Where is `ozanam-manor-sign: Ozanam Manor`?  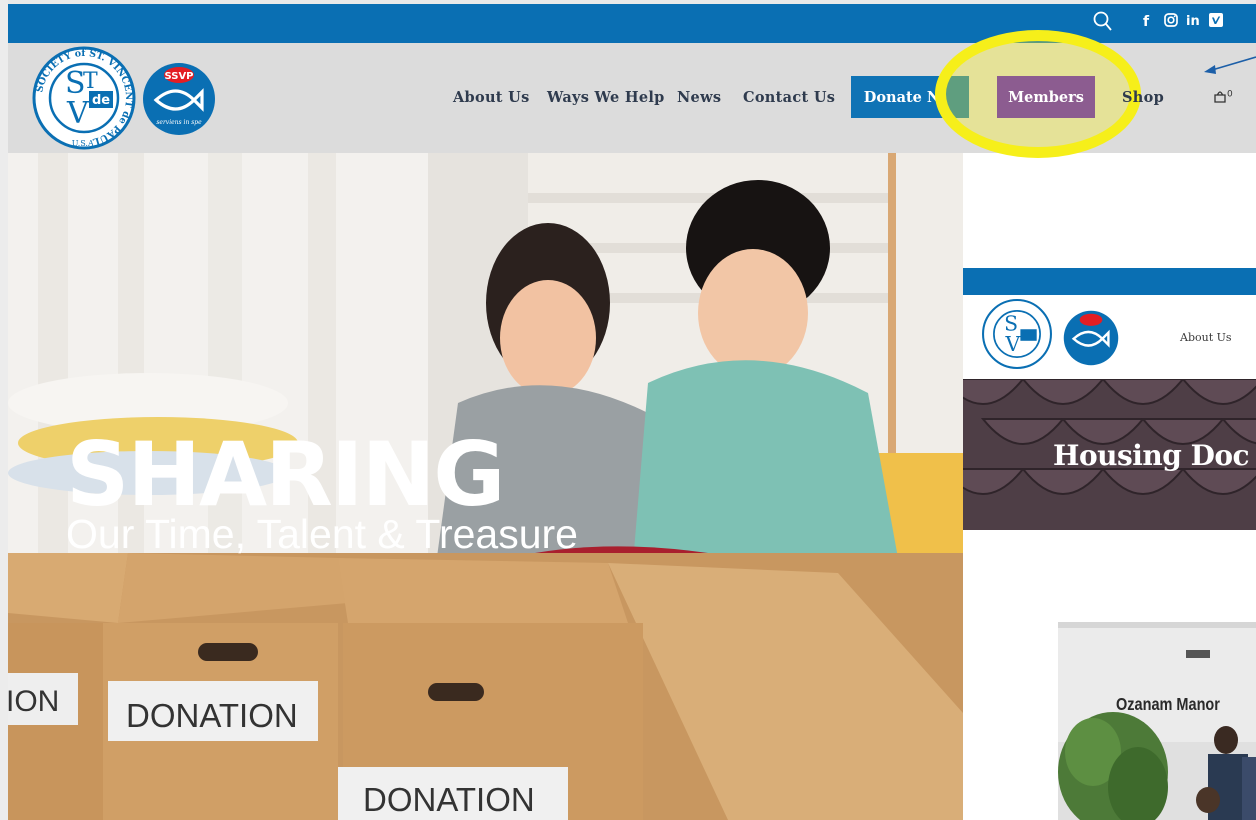
ozanam-manor-sign: Ozanam Manor is located at coordinates (1168, 705).